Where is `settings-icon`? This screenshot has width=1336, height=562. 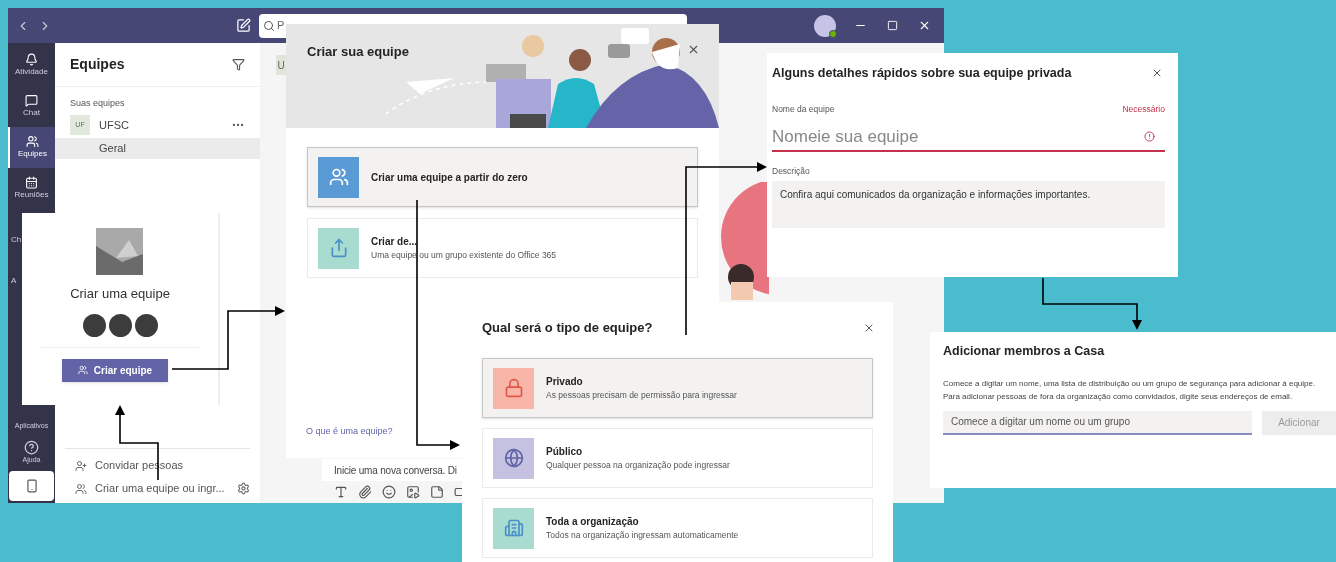
settings-icon is located at coordinates (243, 488).